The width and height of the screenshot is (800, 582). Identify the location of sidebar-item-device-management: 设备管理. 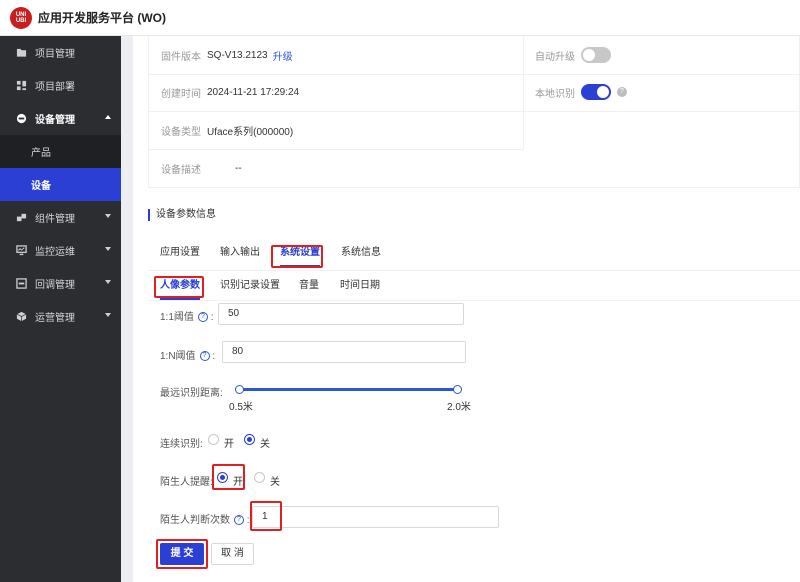
(60, 118).